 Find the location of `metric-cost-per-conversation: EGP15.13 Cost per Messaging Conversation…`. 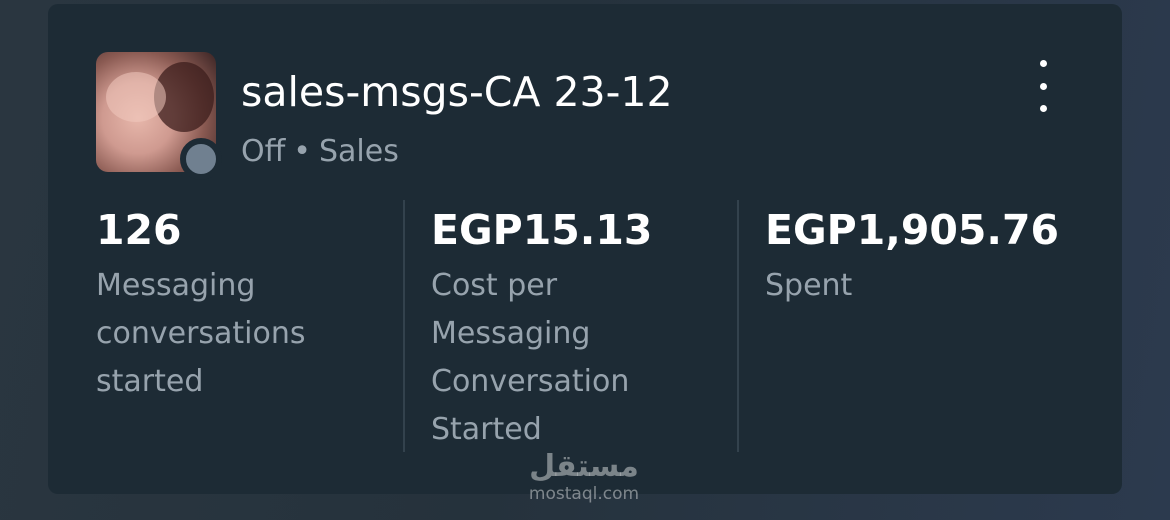

metric-cost-per-conversation: EGP15.13 Cost per Messaging Conversation… is located at coordinates (576, 329).